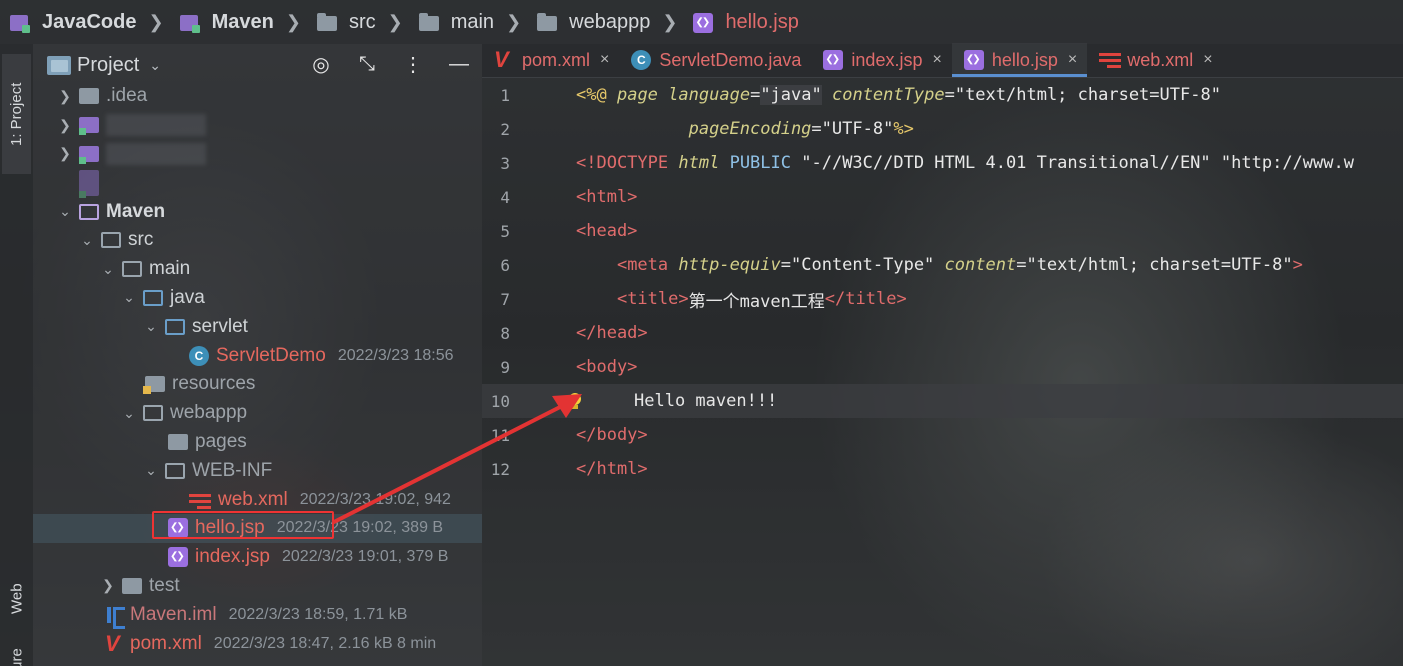 This screenshot has height=666, width=1403. Describe the element at coordinates (459, 64) in the screenshot. I see `hide-panel-icon: —` at that location.